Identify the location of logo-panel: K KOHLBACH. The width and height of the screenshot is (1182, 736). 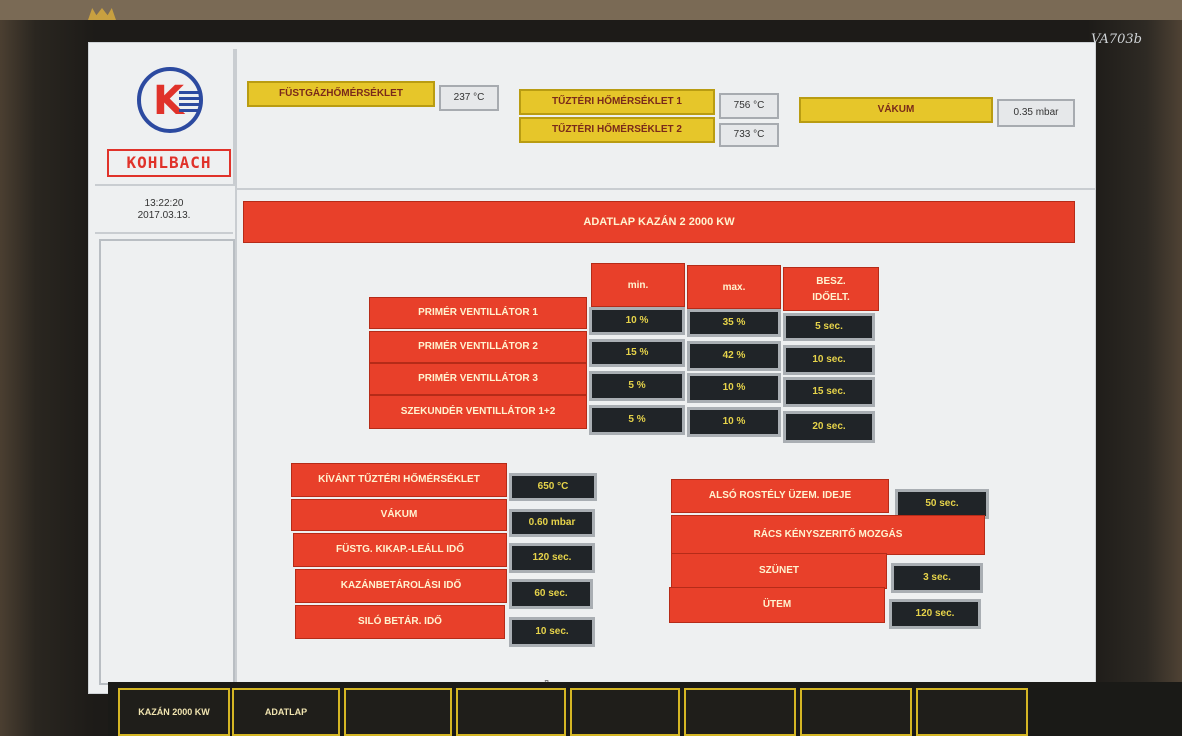
(165, 117).